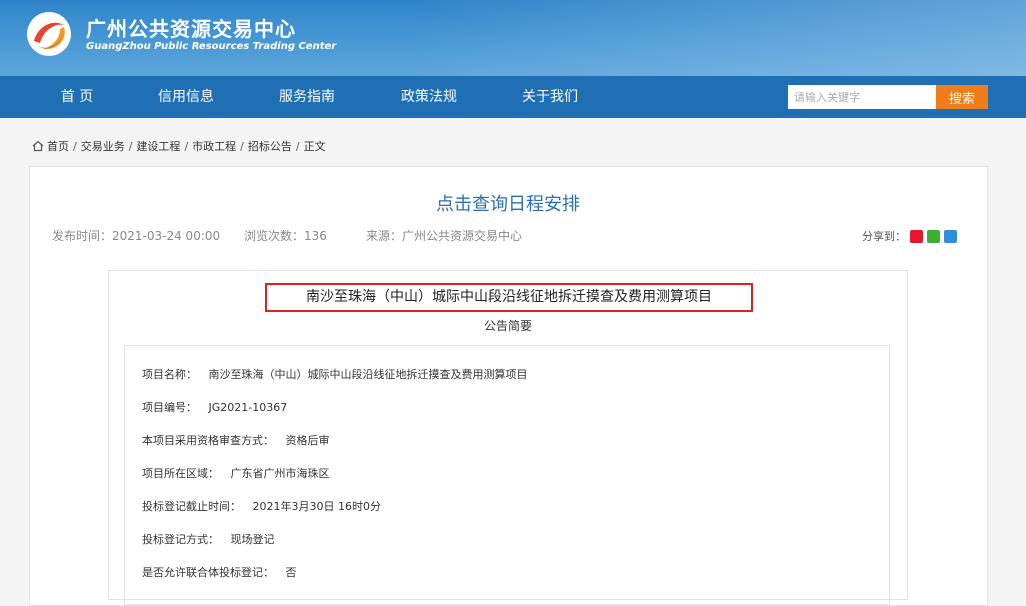 The width and height of the screenshot is (1026, 606). I want to click on detail-row-project-number: 项目编号： JG2021-10367, so click(214, 407).